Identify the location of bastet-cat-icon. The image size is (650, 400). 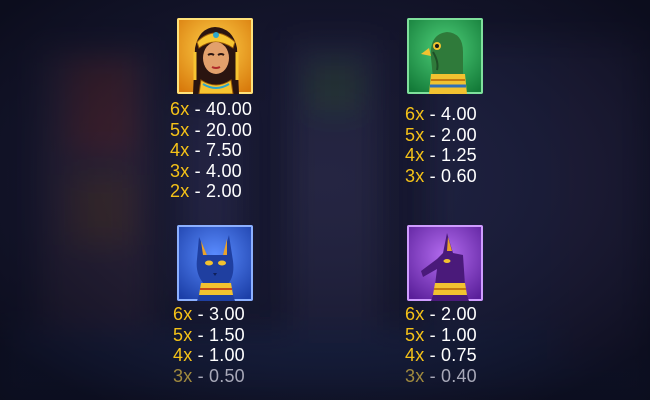
(215, 263).